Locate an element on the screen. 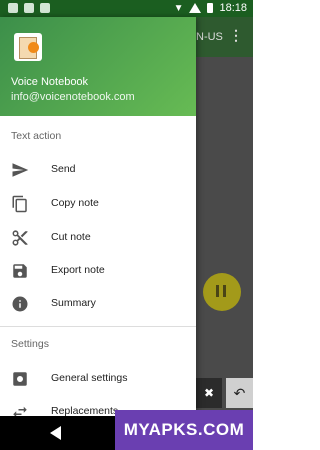  drawer-item-label: Cut note is located at coordinates (71, 237).